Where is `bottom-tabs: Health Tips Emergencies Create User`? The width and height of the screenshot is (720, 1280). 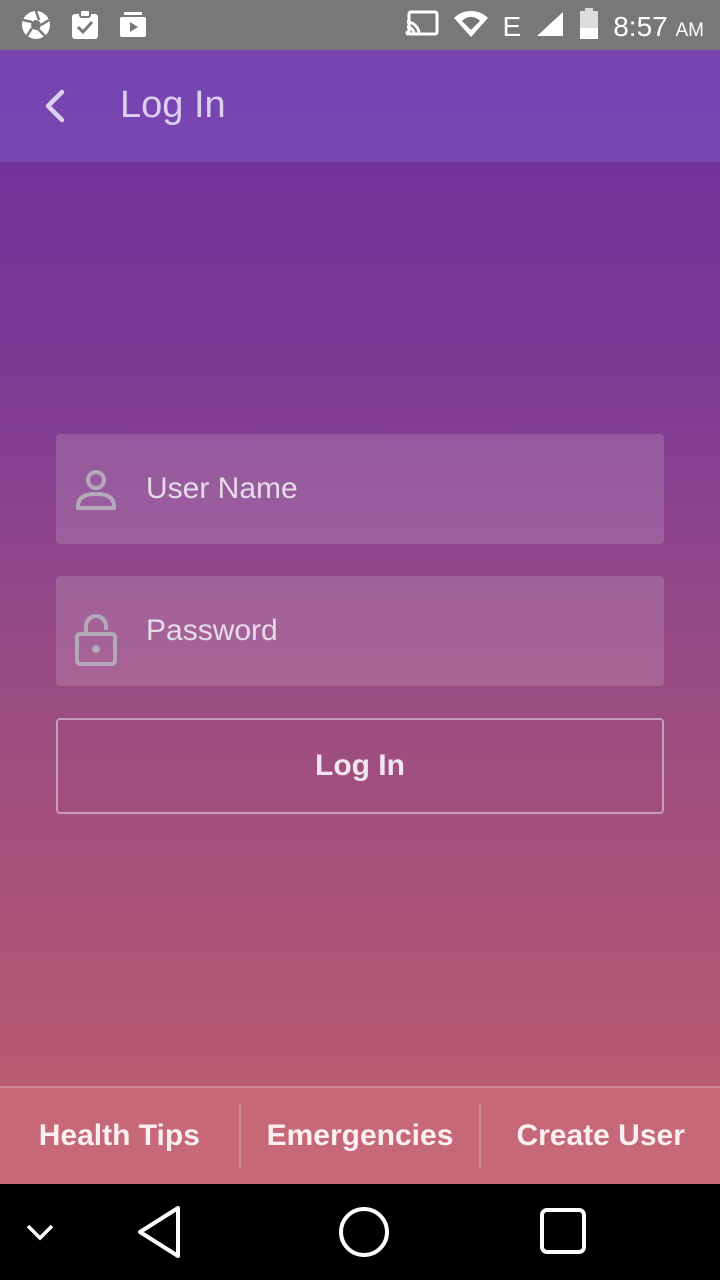 bottom-tabs: Health Tips Emergencies Create User is located at coordinates (360, 1135).